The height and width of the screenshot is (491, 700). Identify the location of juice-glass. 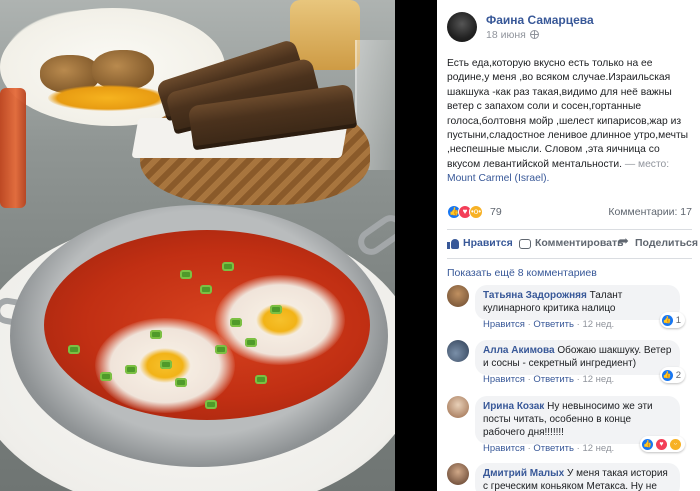
(13, 148).